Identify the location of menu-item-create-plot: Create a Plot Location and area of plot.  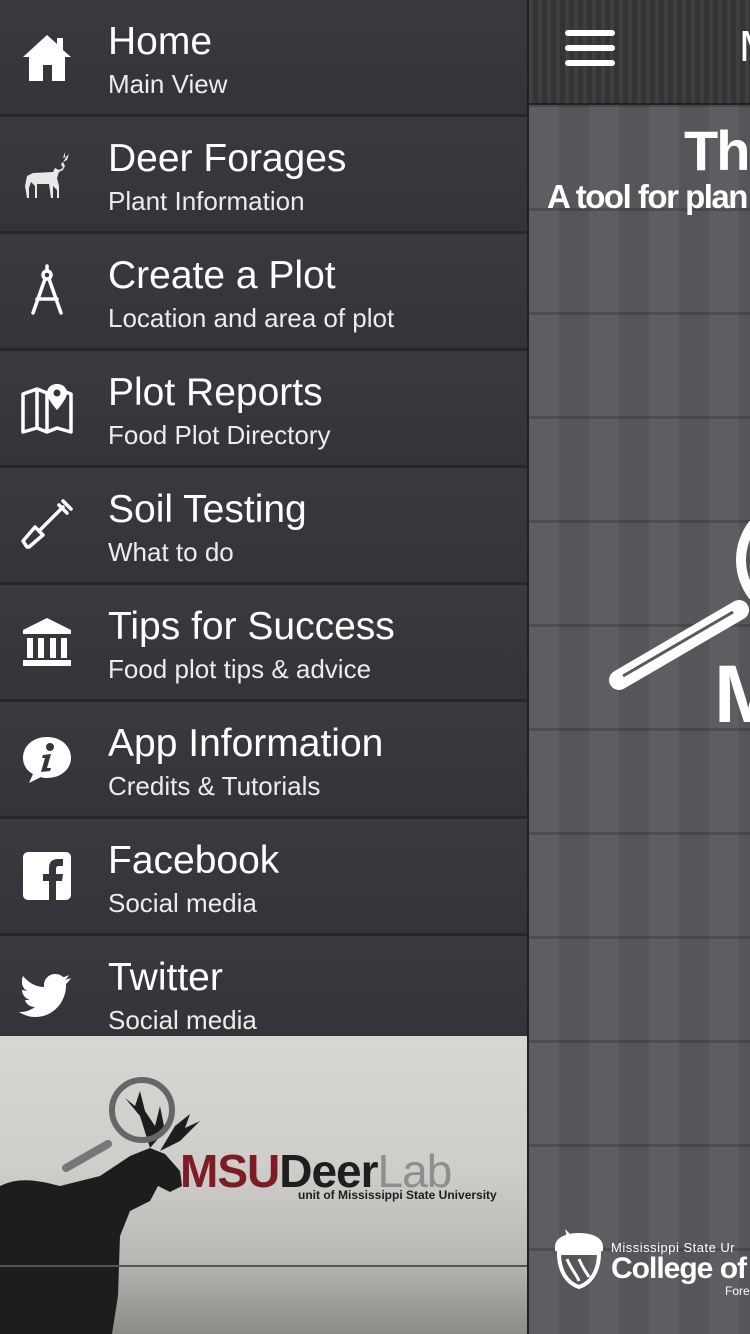
(263, 292).